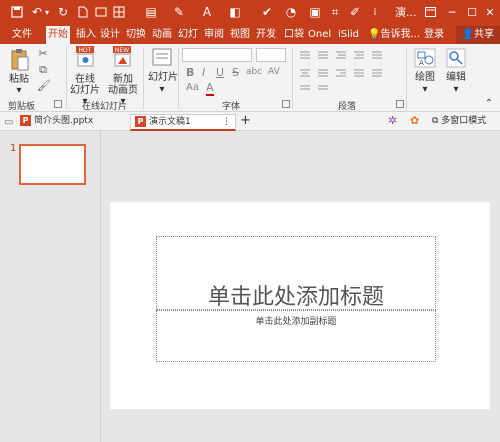 The image size is (500, 442). Describe the element at coordinates (203, 72) in the screenshot. I see `italic-button: I` at that location.